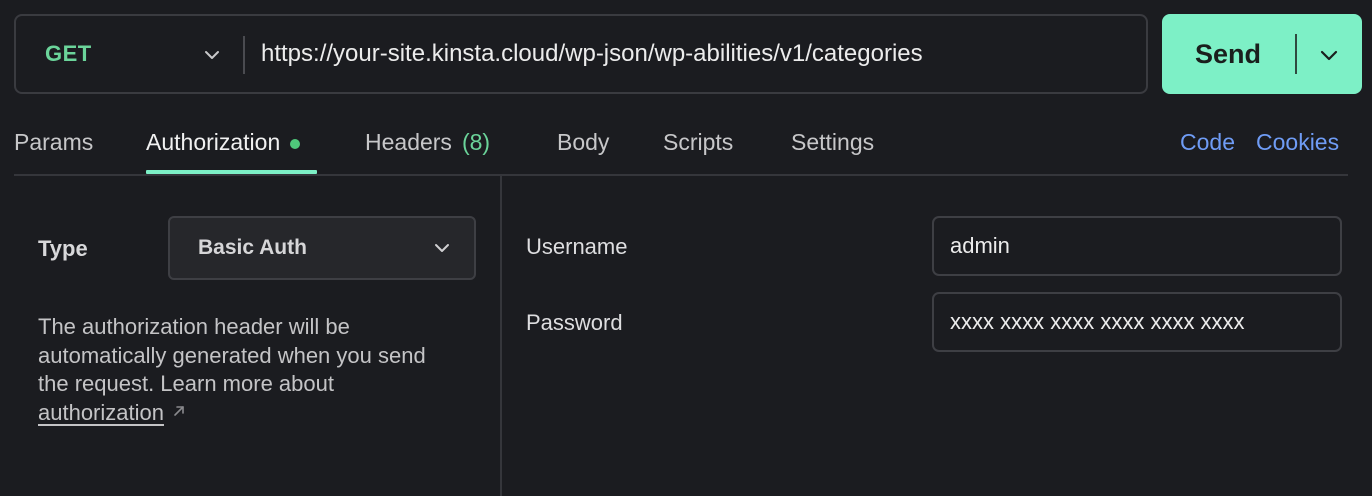 The height and width of the screenshot is (496, 1372). Describe the element at coordinates (583, 142) in the screenshot. I see `tab-body-label: Body` at that location.